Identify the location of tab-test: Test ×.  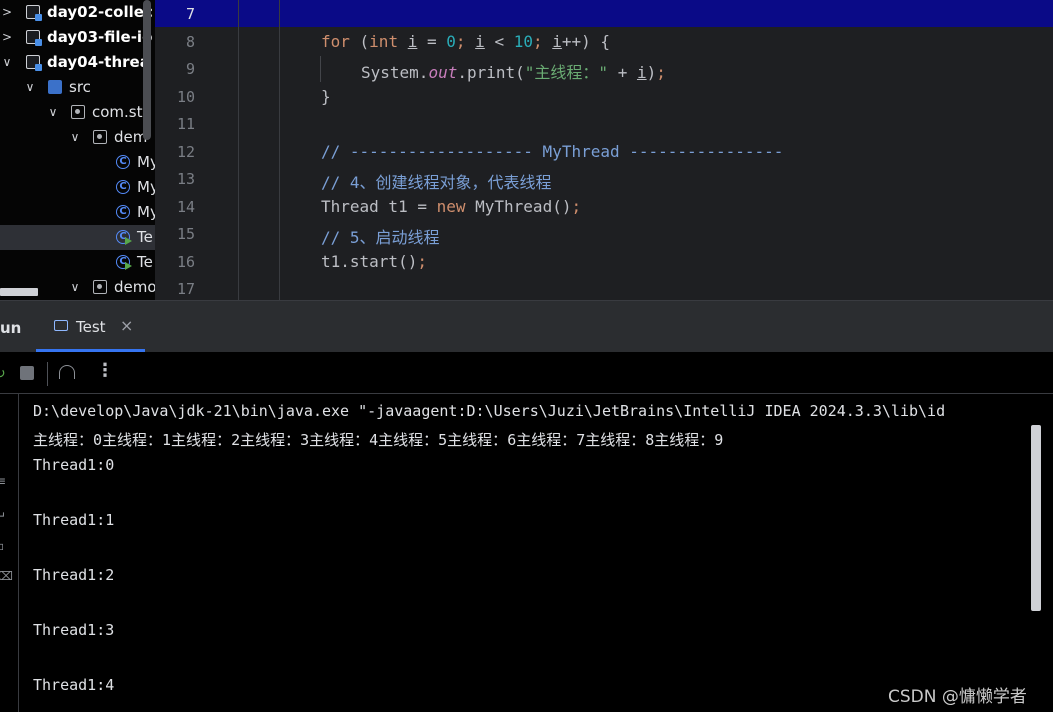
(91, 326).